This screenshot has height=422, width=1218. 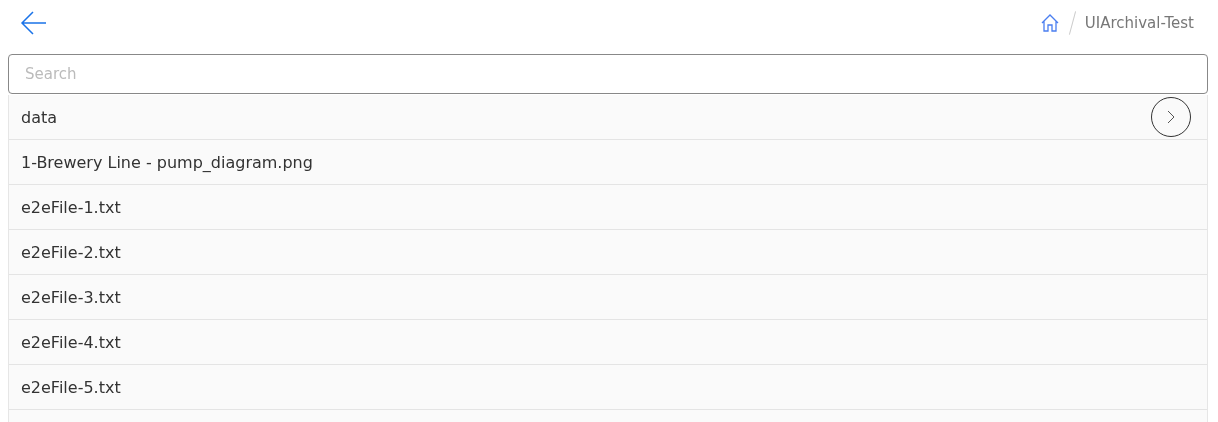 I want to click on chevron-right-icon, so click(x=1171, y=117).